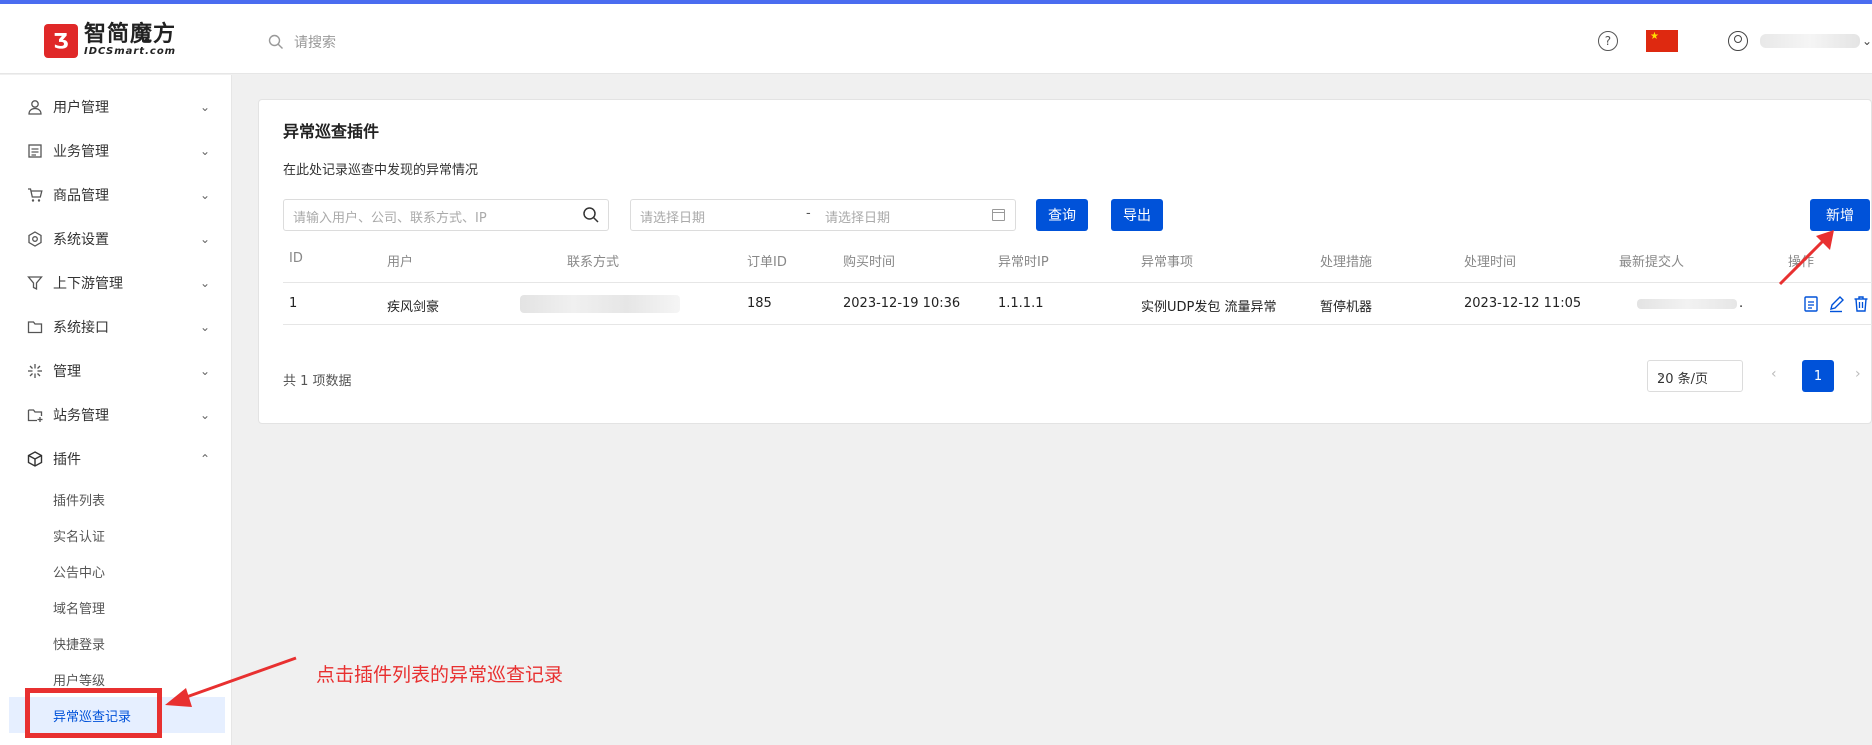 The width and height of the screenshot is (1872, 745). What do you see at coordinates (1840, 215) in the screenshot?
I see `add-button: 新增` at bounding box center [1840, 215].